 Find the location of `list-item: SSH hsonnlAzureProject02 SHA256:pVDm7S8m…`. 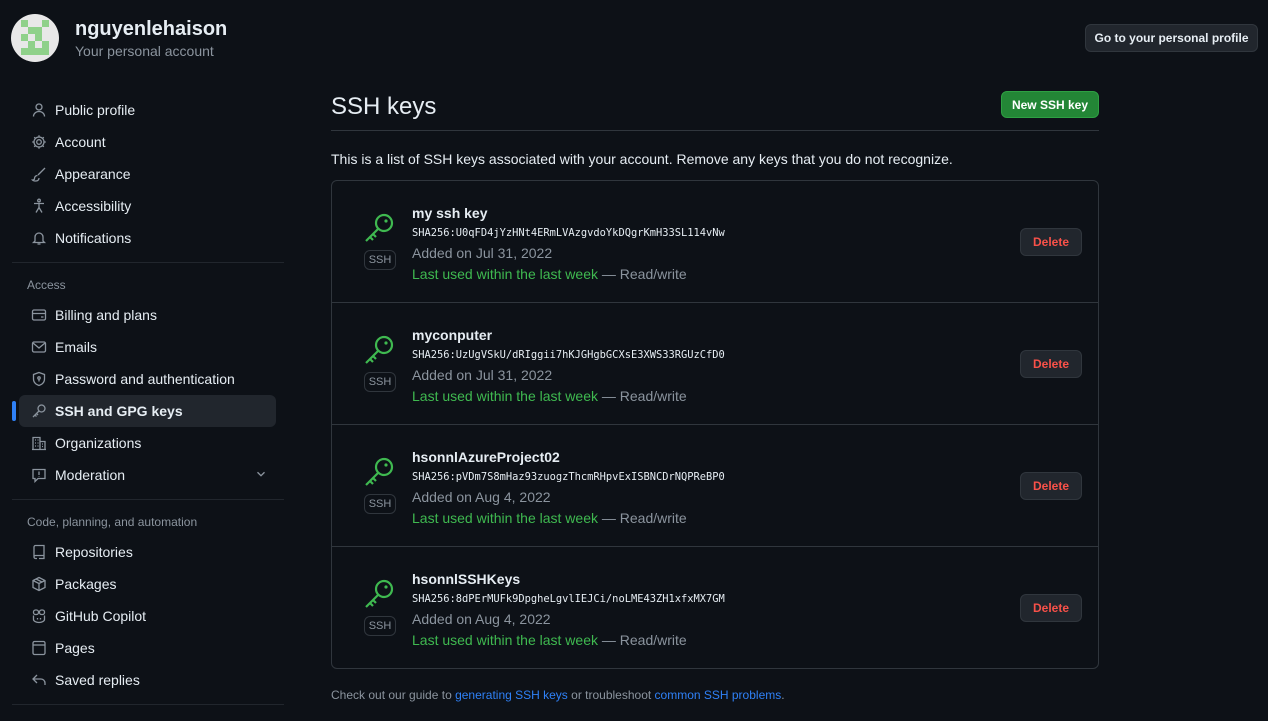

list-item: SSH hsonnlAzureProject02 SHA256:pVDm7S8m… is located at coordinates (715, 486).